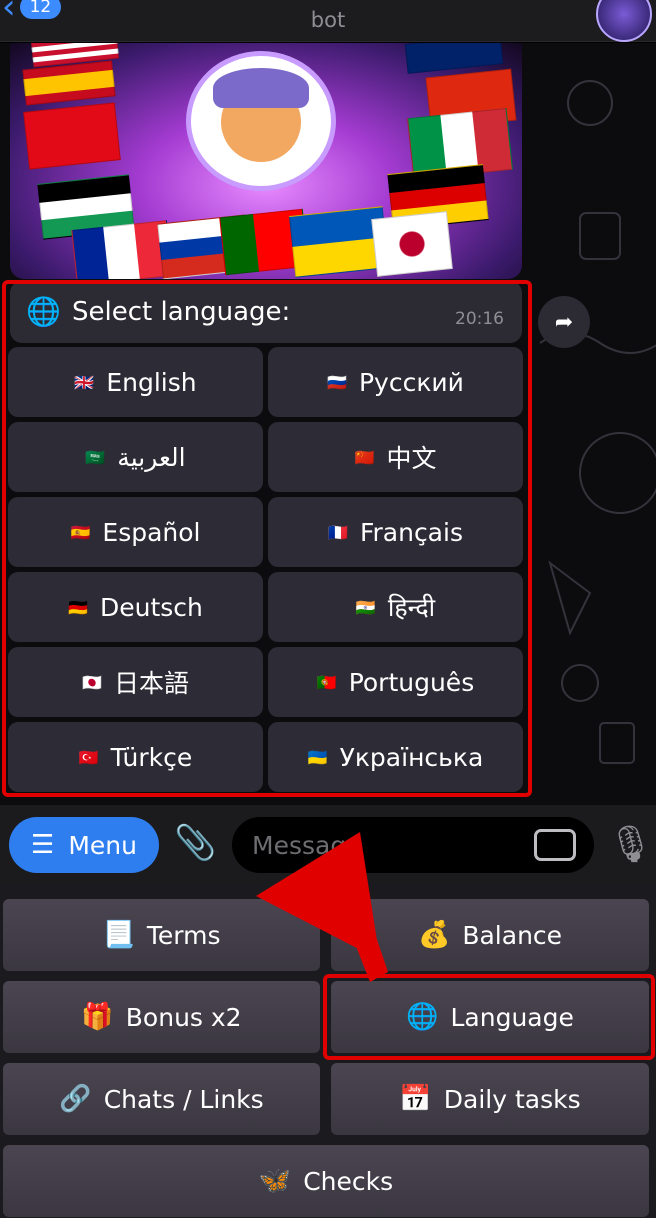 This screenshot has height=1218, width=656. Describe the element at coordinates (118, 935) in the screenshot. I see `scroll-icon: 📃` at that location.